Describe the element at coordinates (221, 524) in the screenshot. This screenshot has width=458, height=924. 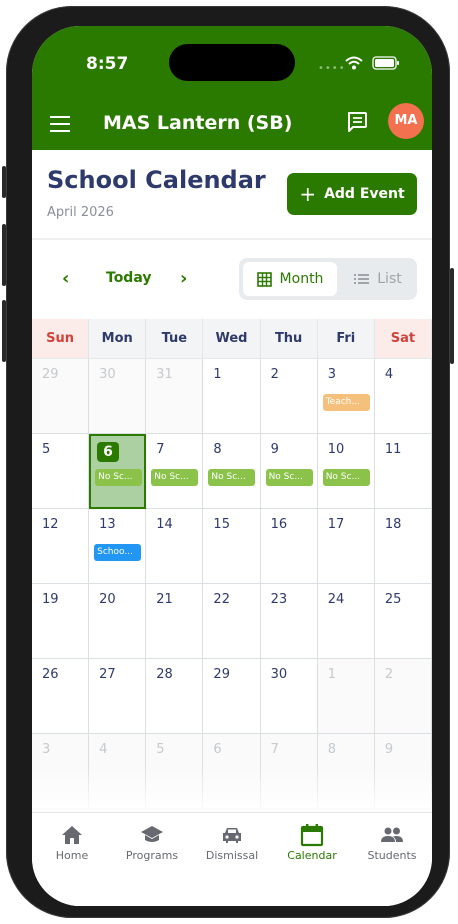
I see `day-number: 15` at that location.